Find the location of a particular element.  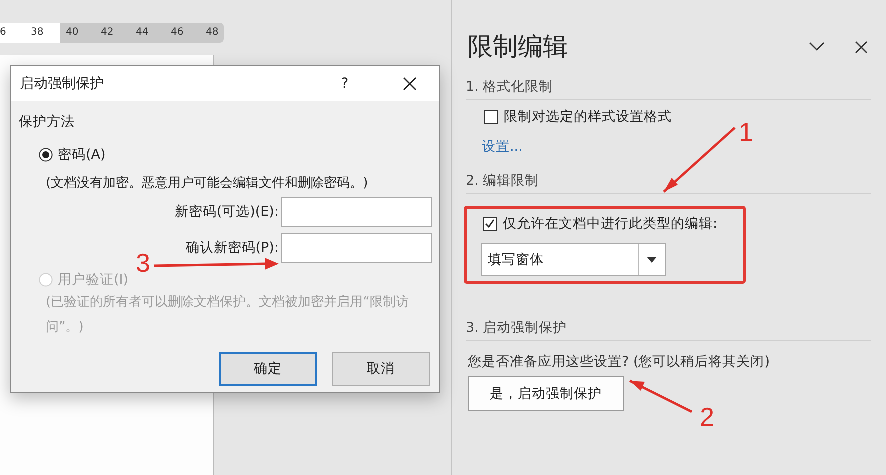

start-protection-button: 是，启动强制保护 is located at coordinates (546, 393).